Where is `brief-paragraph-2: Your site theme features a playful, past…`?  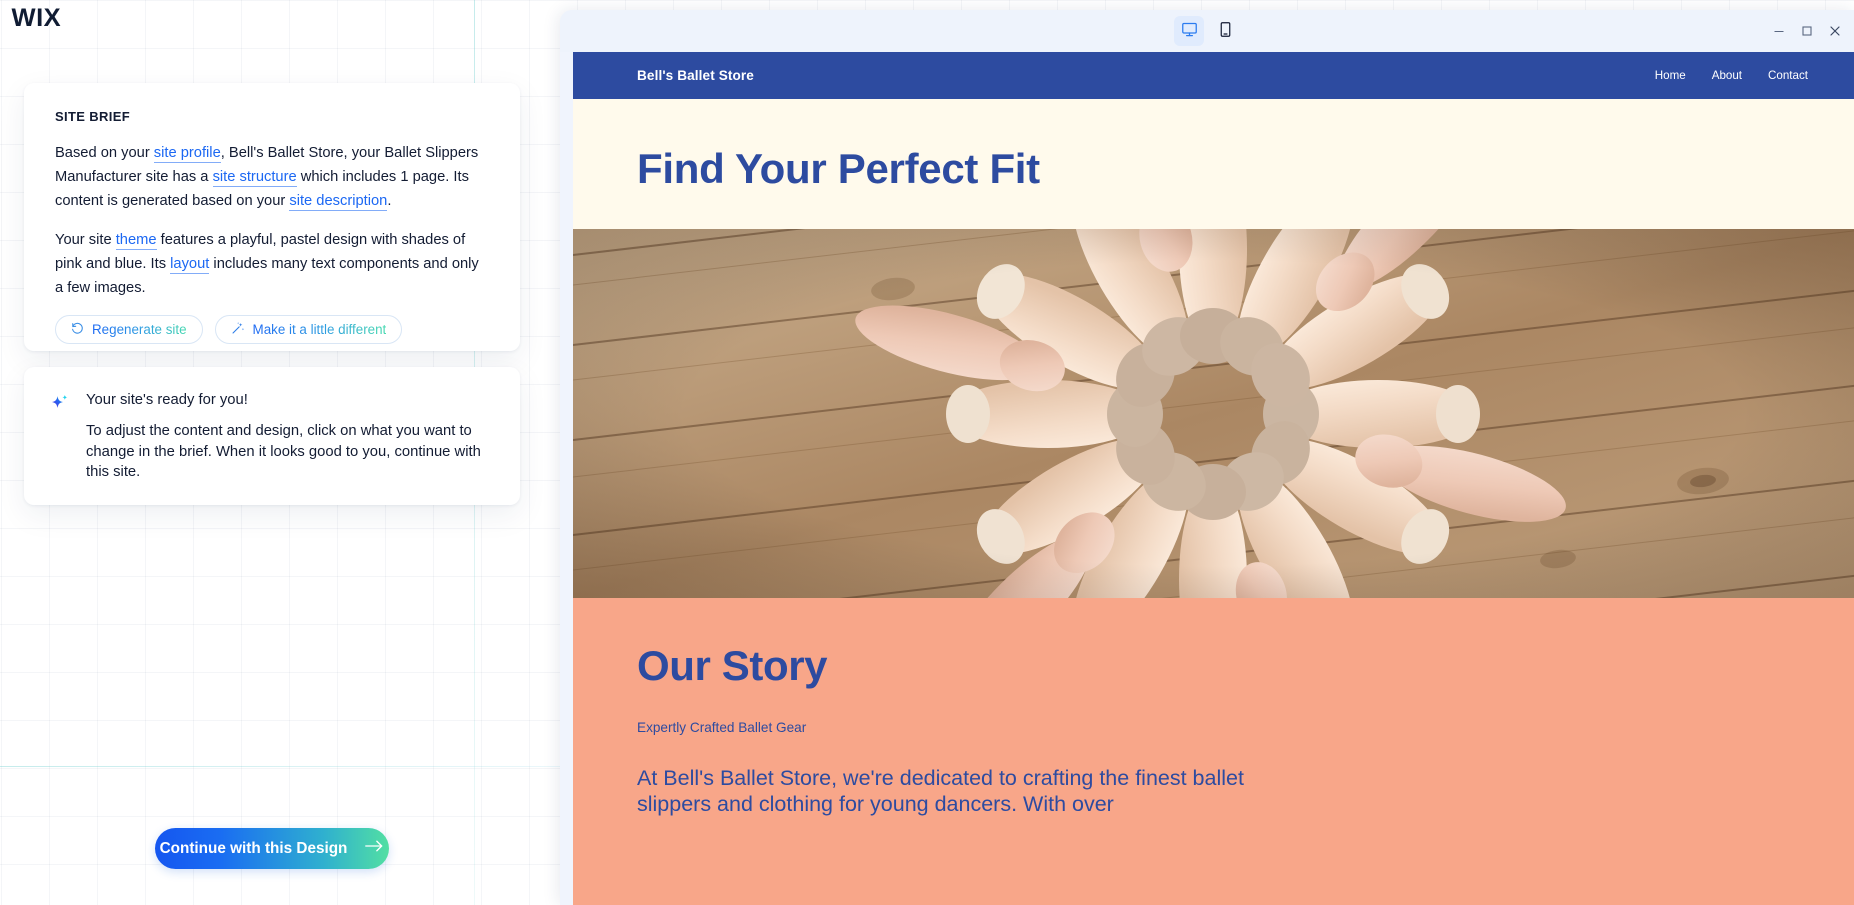
brief-paragraph-2: Your site theme features a playful, past… is located at coordinates (270, 264).